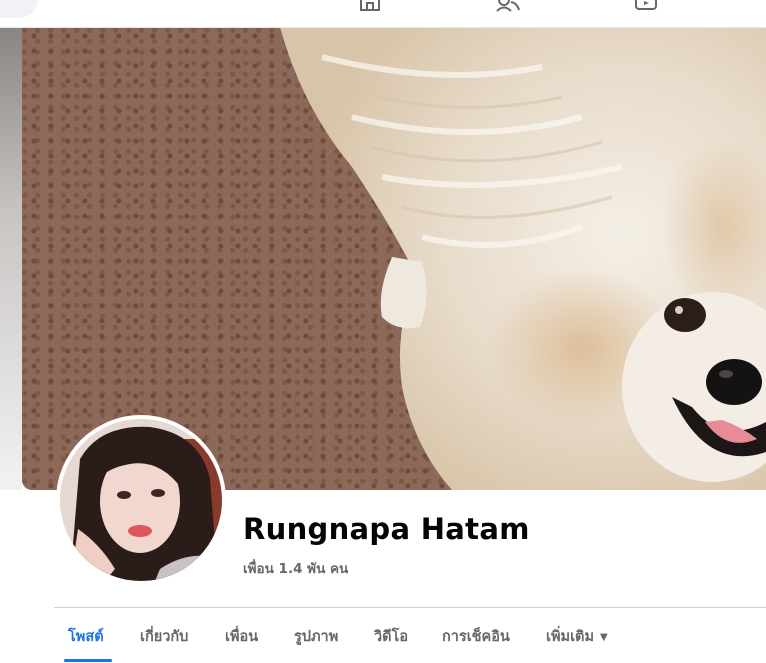  I want to click on profile-avatar, so click(141, 500).